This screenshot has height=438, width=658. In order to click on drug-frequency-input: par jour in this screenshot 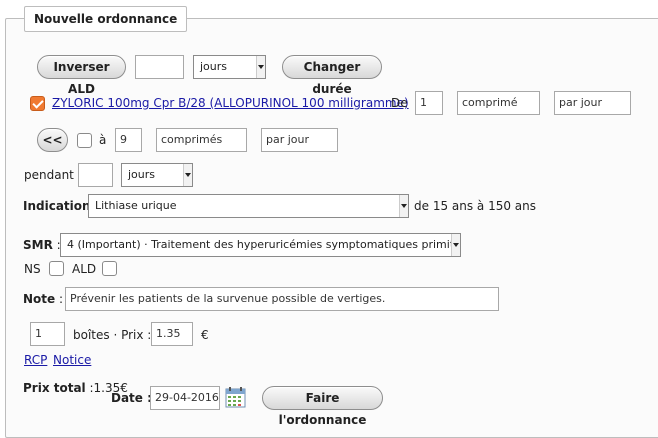, I will do `click(592, 103)`.